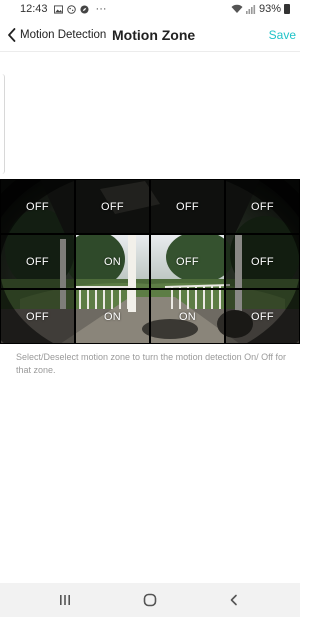  What do you see at coordinates (287, 9) in the screenshot?
I see `battery-icon` at bounding box center [287, 9].